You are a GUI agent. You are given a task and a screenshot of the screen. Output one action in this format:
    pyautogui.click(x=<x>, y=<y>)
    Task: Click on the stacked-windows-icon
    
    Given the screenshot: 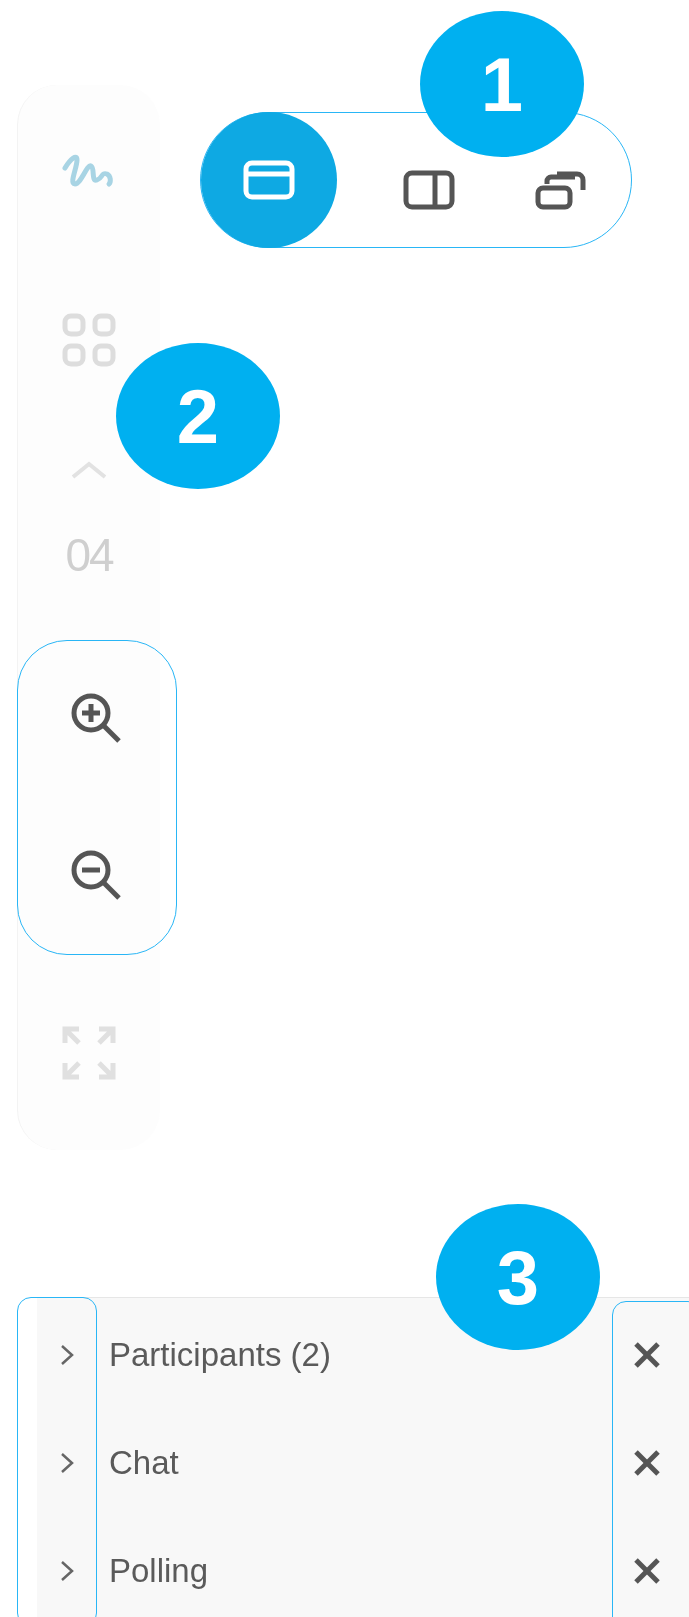 What is the action you would take?
    pyautogui.click(x=561, y=190)
    